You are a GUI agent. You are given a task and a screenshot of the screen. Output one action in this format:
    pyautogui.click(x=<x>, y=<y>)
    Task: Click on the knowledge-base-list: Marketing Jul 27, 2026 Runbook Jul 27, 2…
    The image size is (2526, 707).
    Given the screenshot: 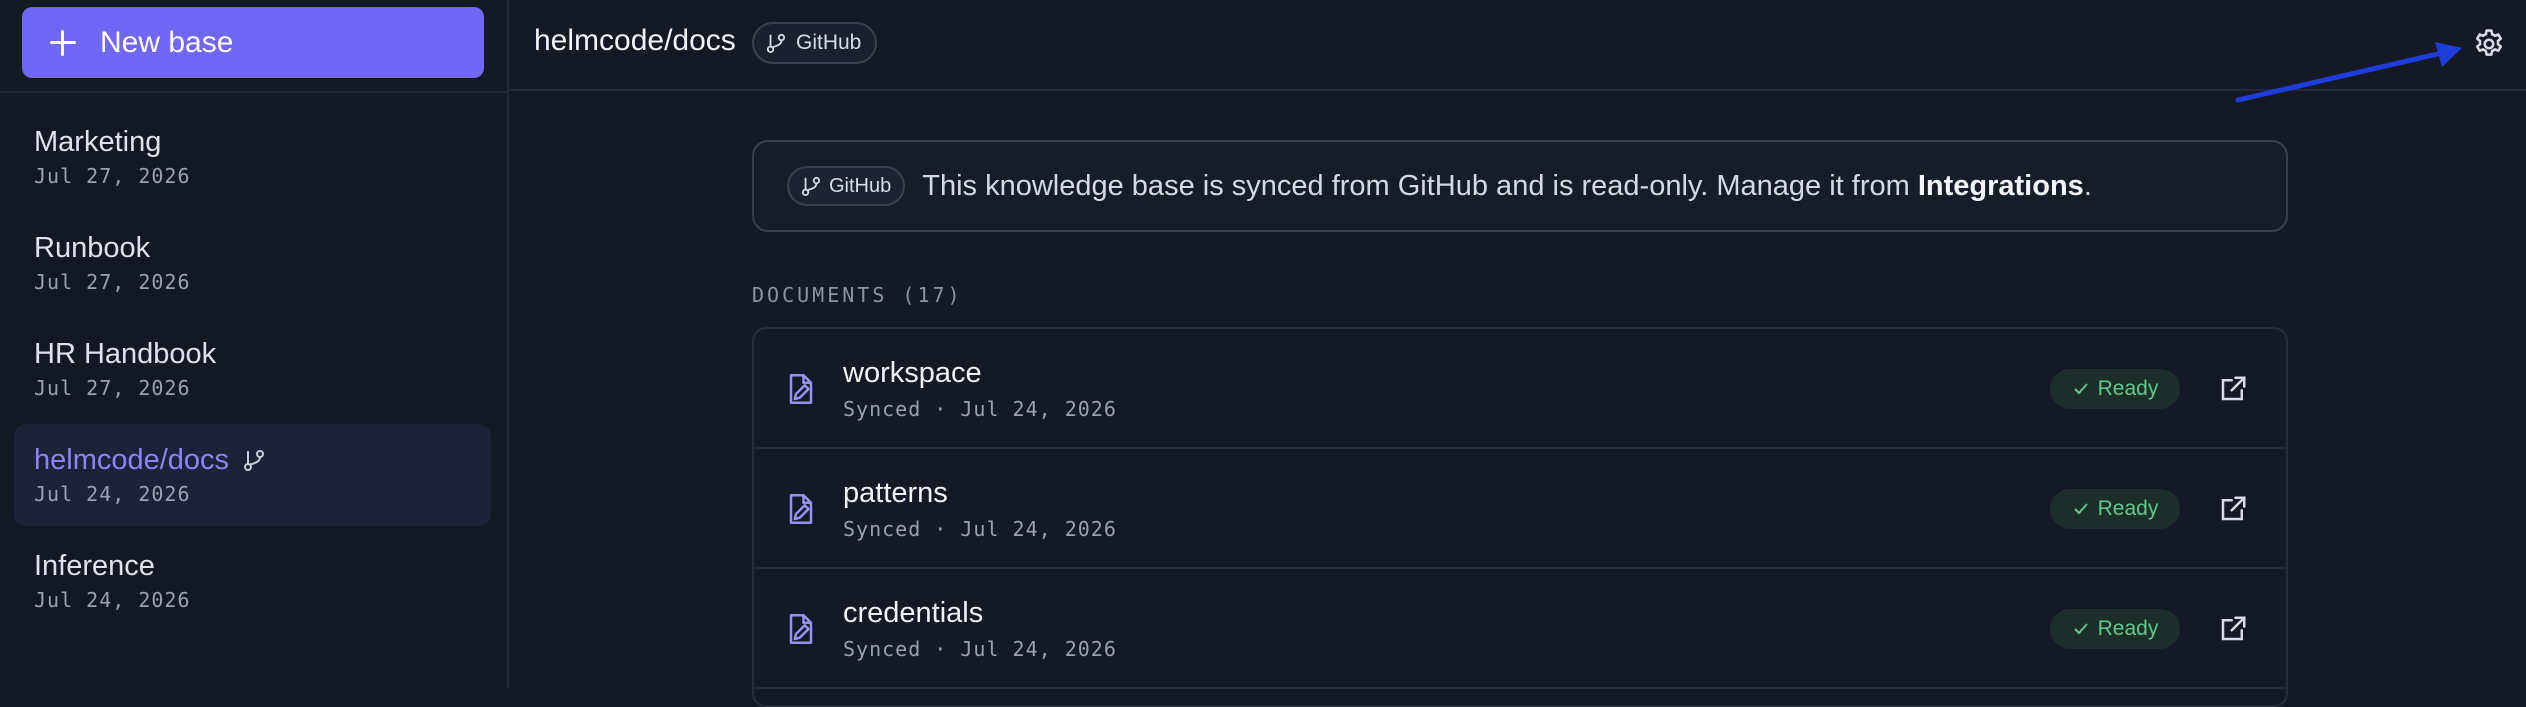 What is the action you would take?
    pyautogui.click(x=252, y=371)
    